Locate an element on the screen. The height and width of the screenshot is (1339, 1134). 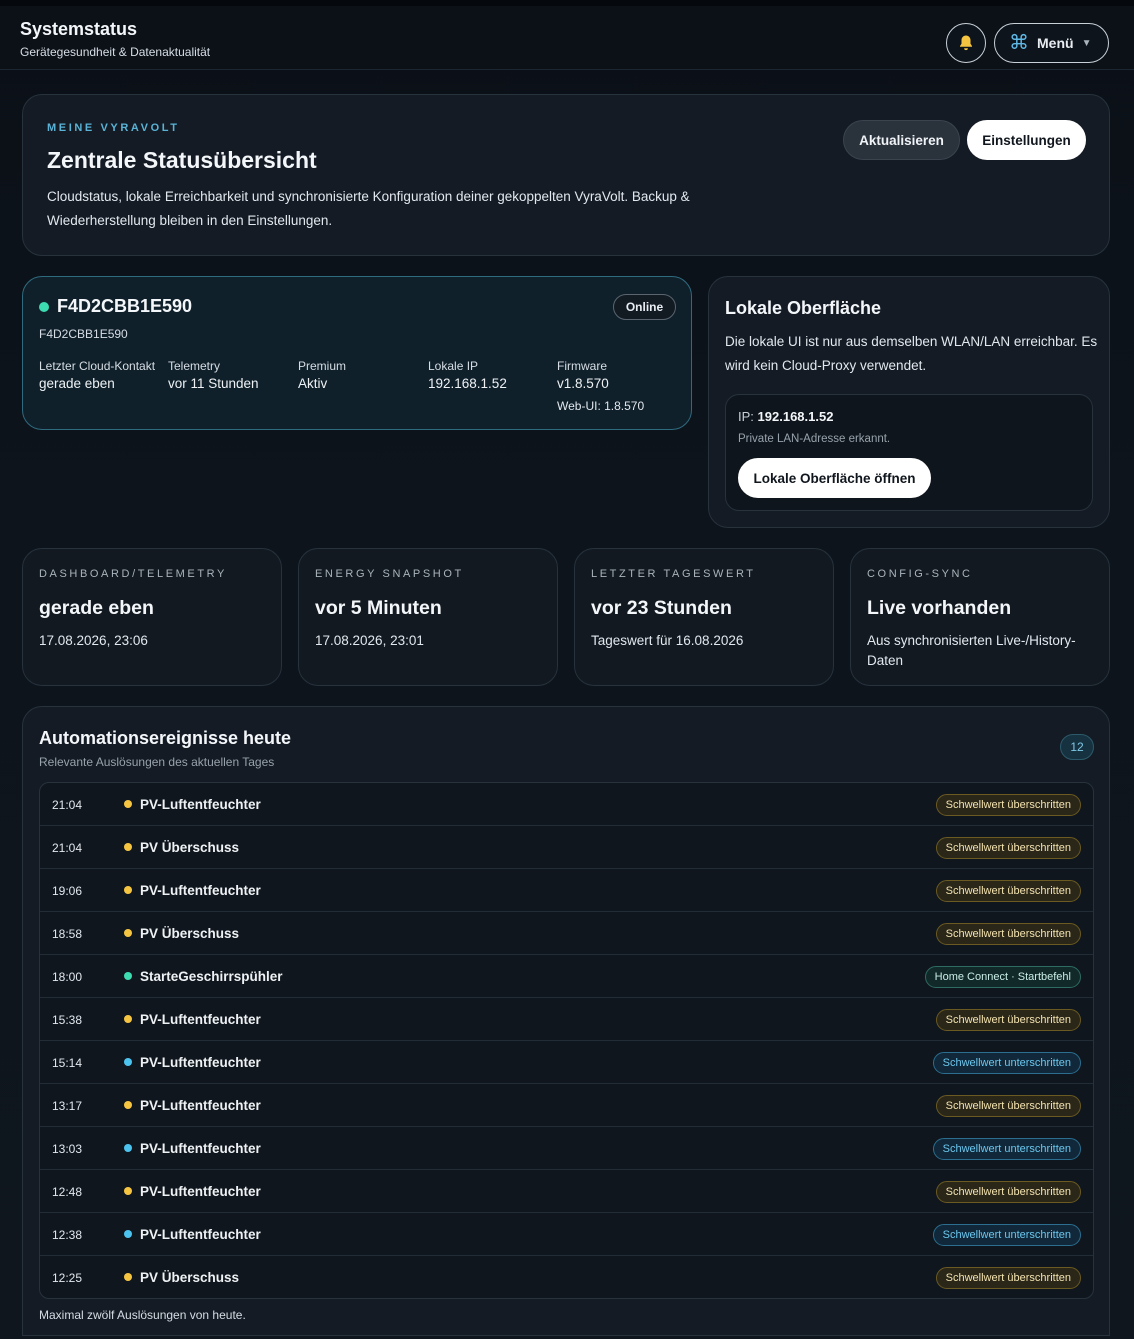
ip-value: 192.168.1.52 is located at coordinates (795, 416).